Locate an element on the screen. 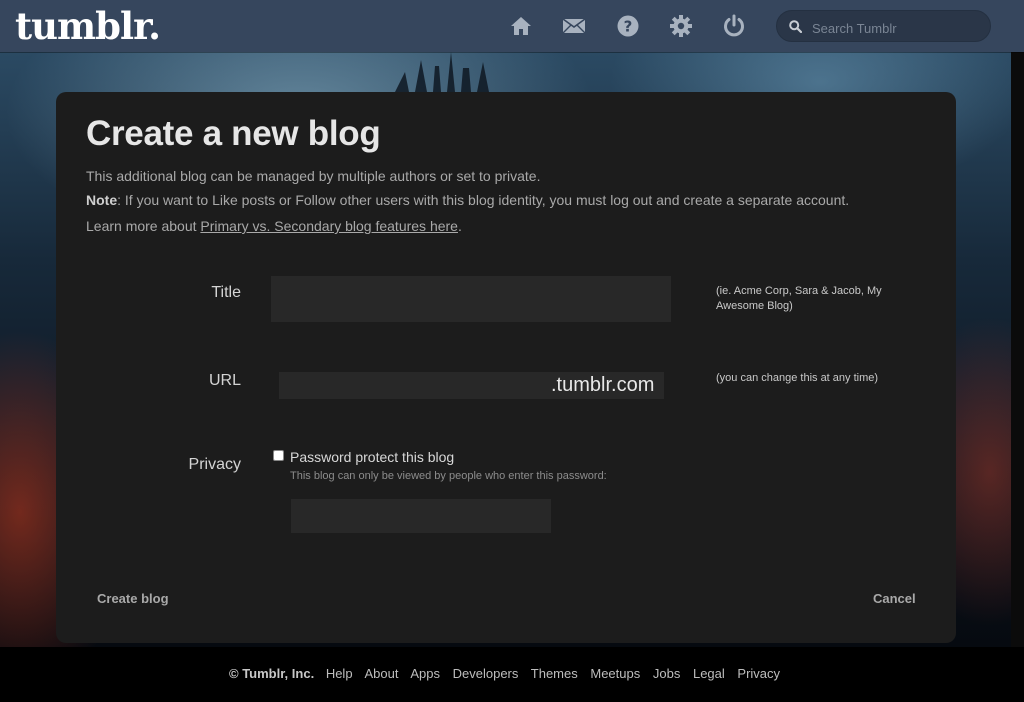 The height and width of the screenshot is (702, 1024). title-input is located at coordinates (471, 299).